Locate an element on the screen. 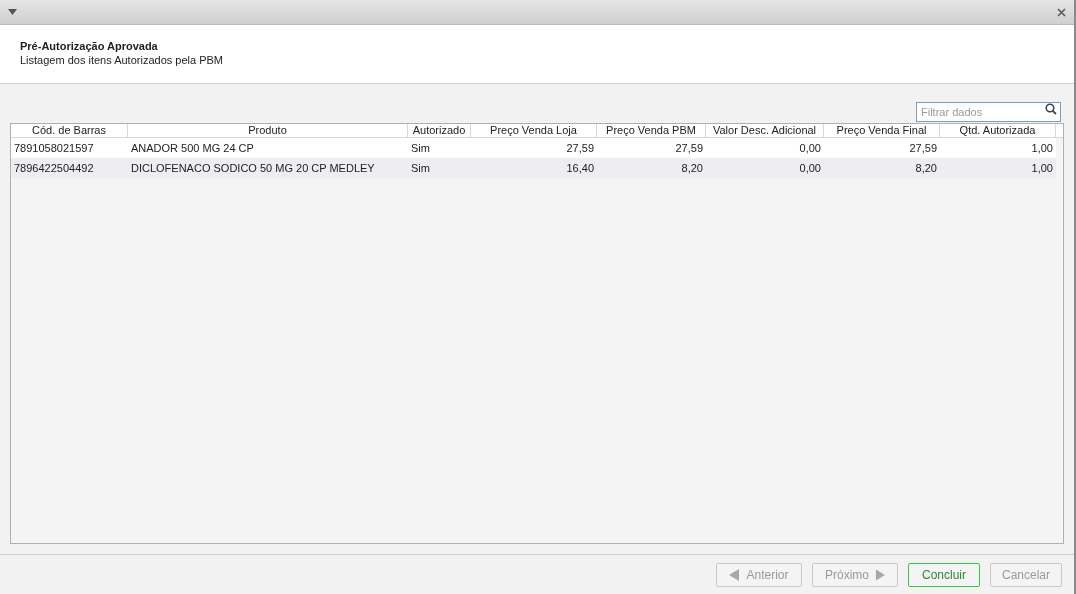  column-header: Produto is located at coordinates (268, 130).